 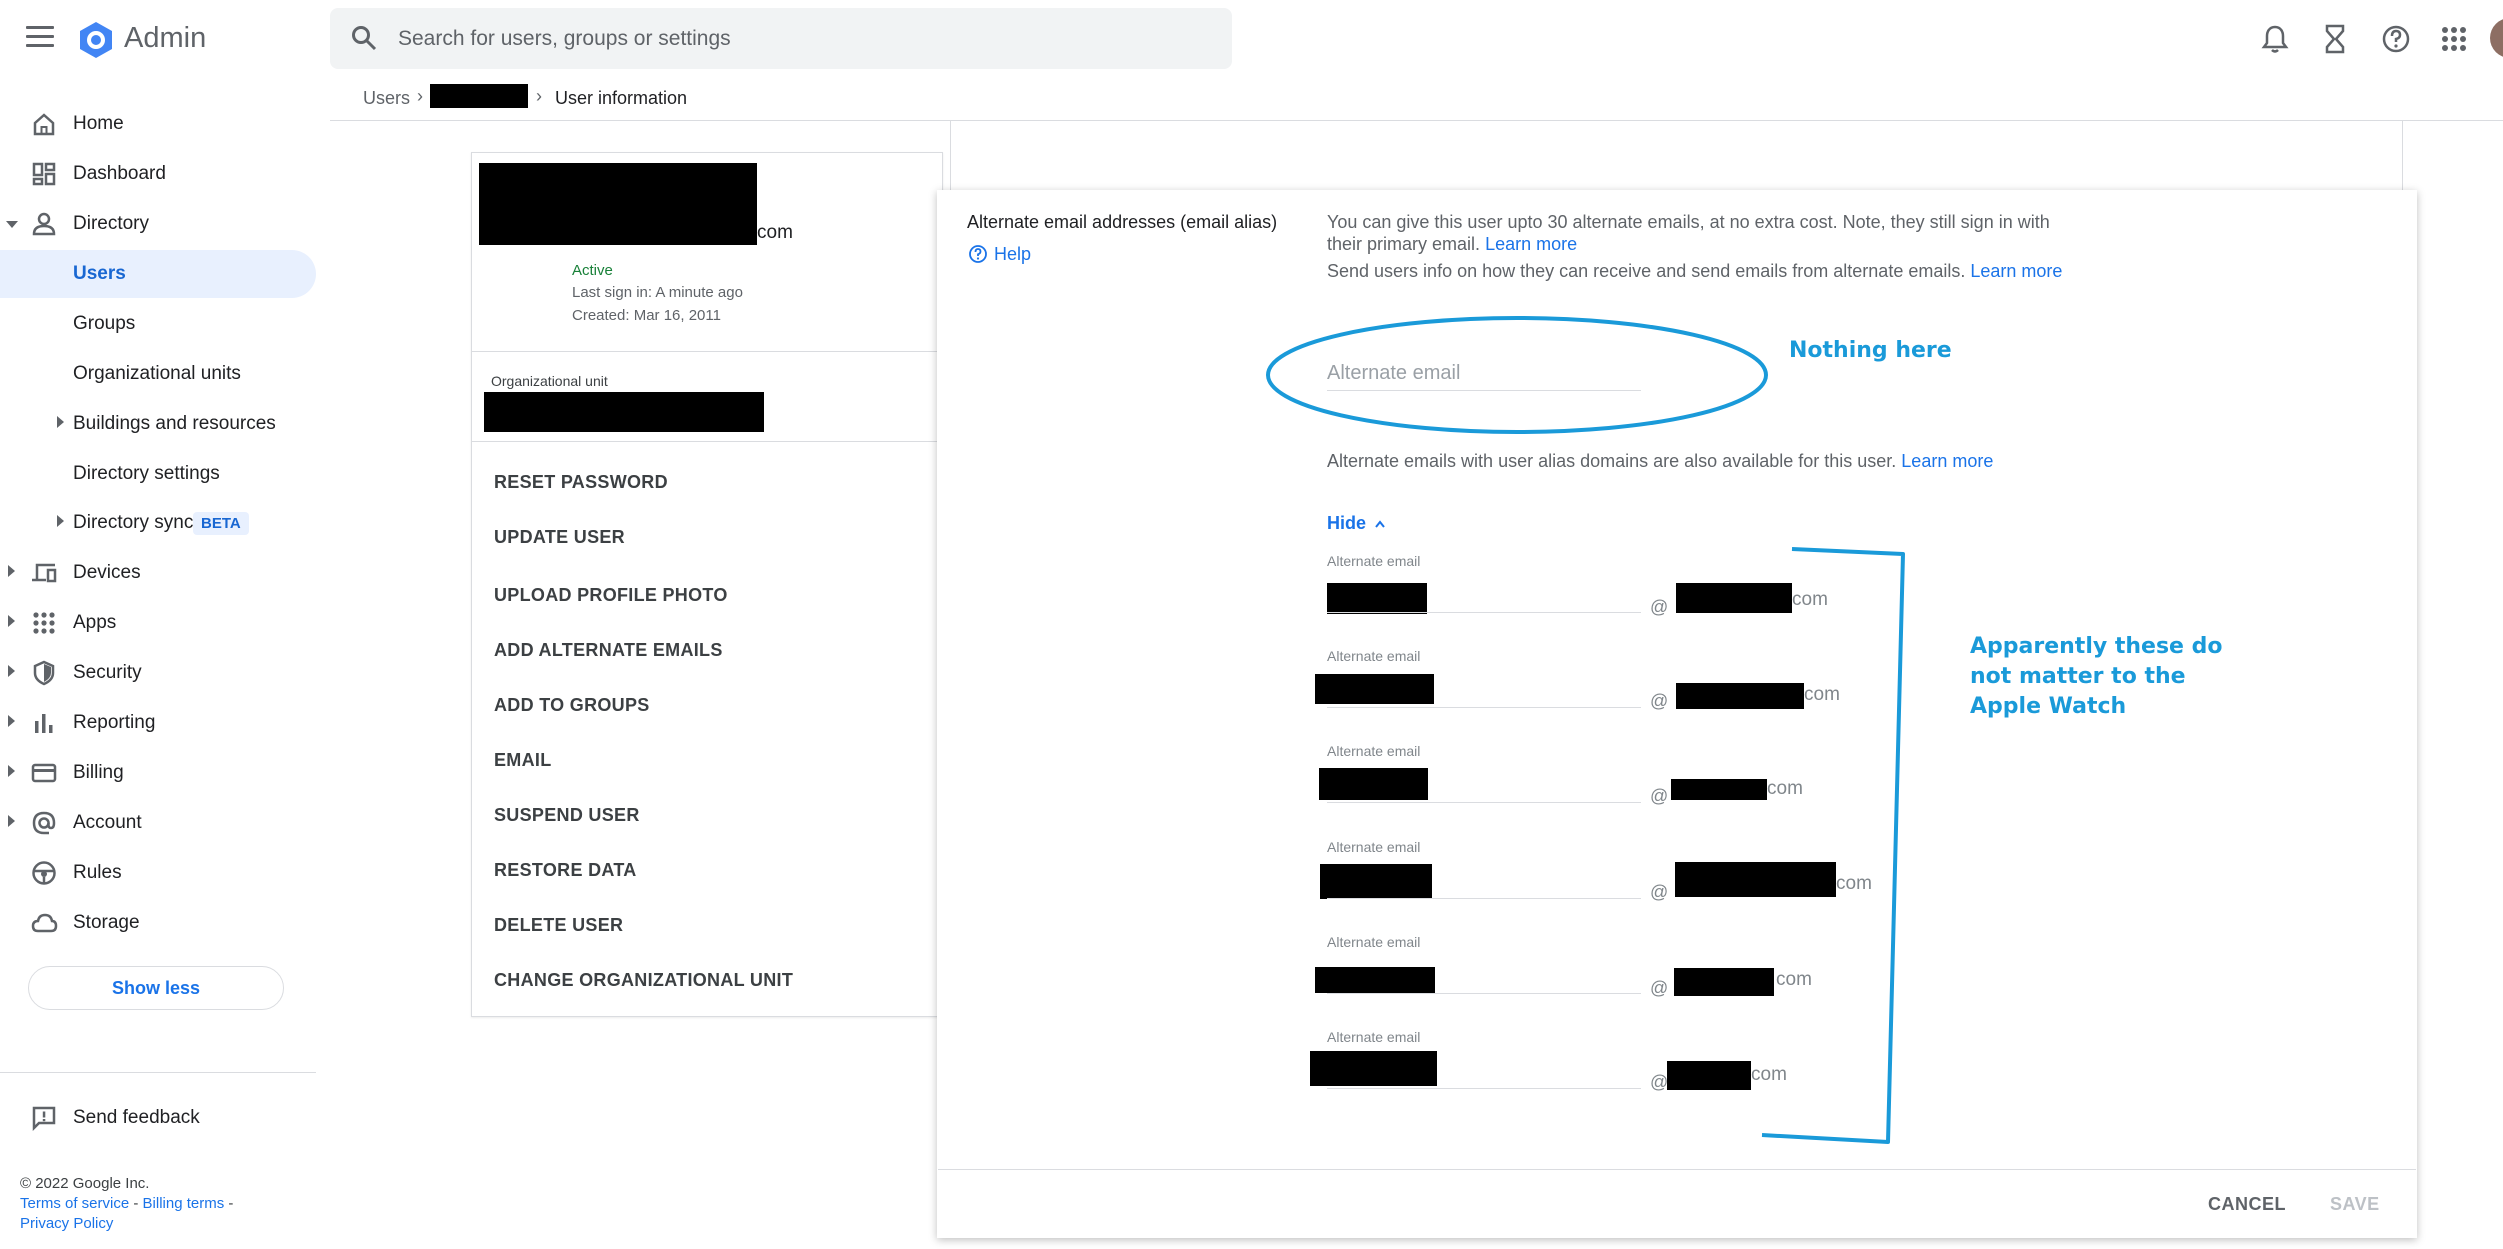 I want to click on dashboard-icon, so click(x=44, y=174).